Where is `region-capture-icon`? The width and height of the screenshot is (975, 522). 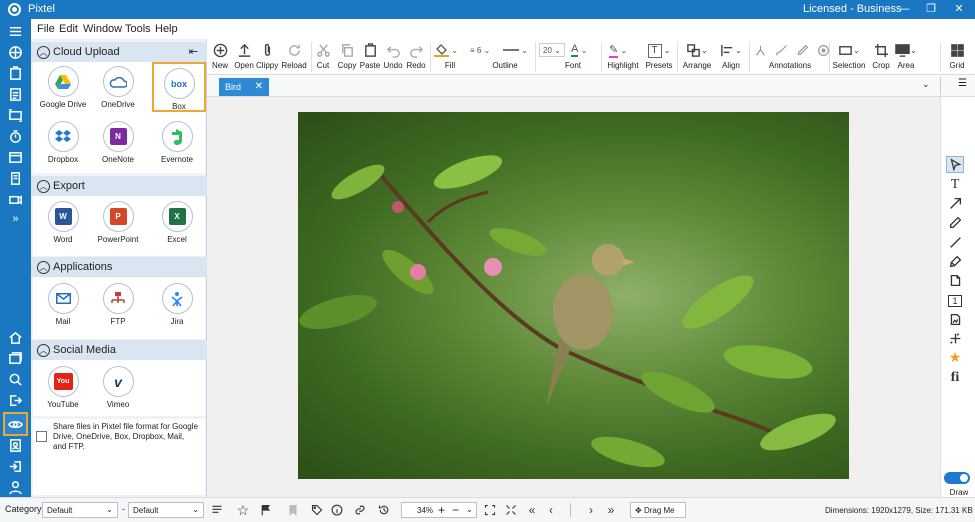
region-capture-icon is located at coordinates (15, 115).